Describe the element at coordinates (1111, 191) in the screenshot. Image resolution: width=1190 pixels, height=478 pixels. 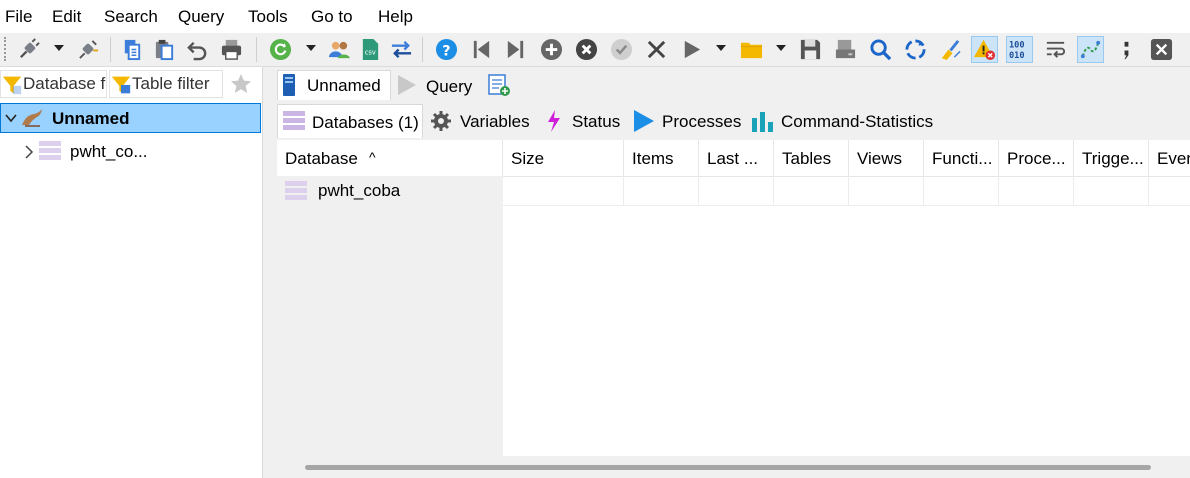
I see `cell-triggers` at that location.